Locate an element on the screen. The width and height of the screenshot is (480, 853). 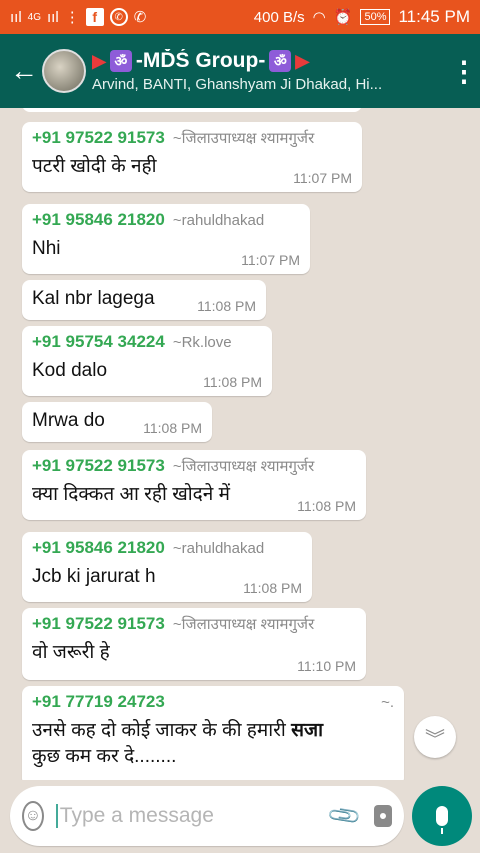
alarm-icon: ⏰ is located at coordinates (343, 17).